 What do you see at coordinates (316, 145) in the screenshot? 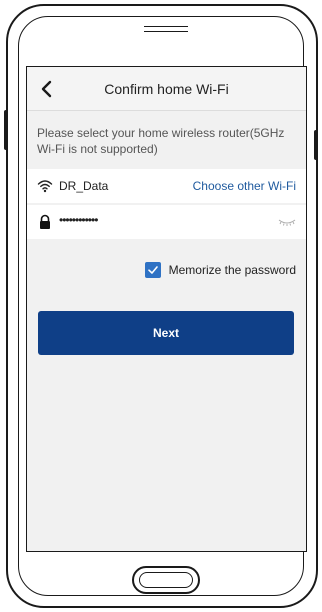
I see `power-button` at bounding box center [316, 145].